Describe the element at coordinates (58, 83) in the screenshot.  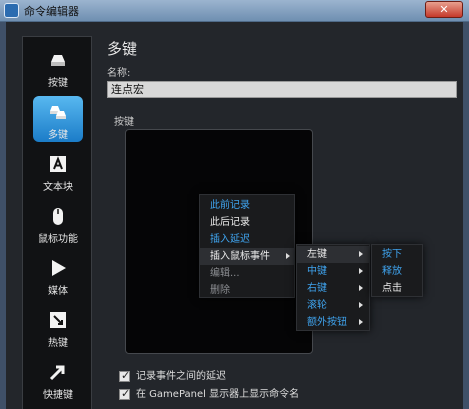
I see `sidebar-item-label: 按键` at that location.